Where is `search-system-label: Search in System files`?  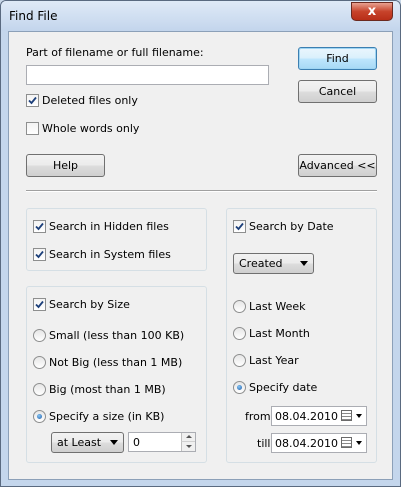
search-system-label: Search in System files is located at coordinates (110, 254).